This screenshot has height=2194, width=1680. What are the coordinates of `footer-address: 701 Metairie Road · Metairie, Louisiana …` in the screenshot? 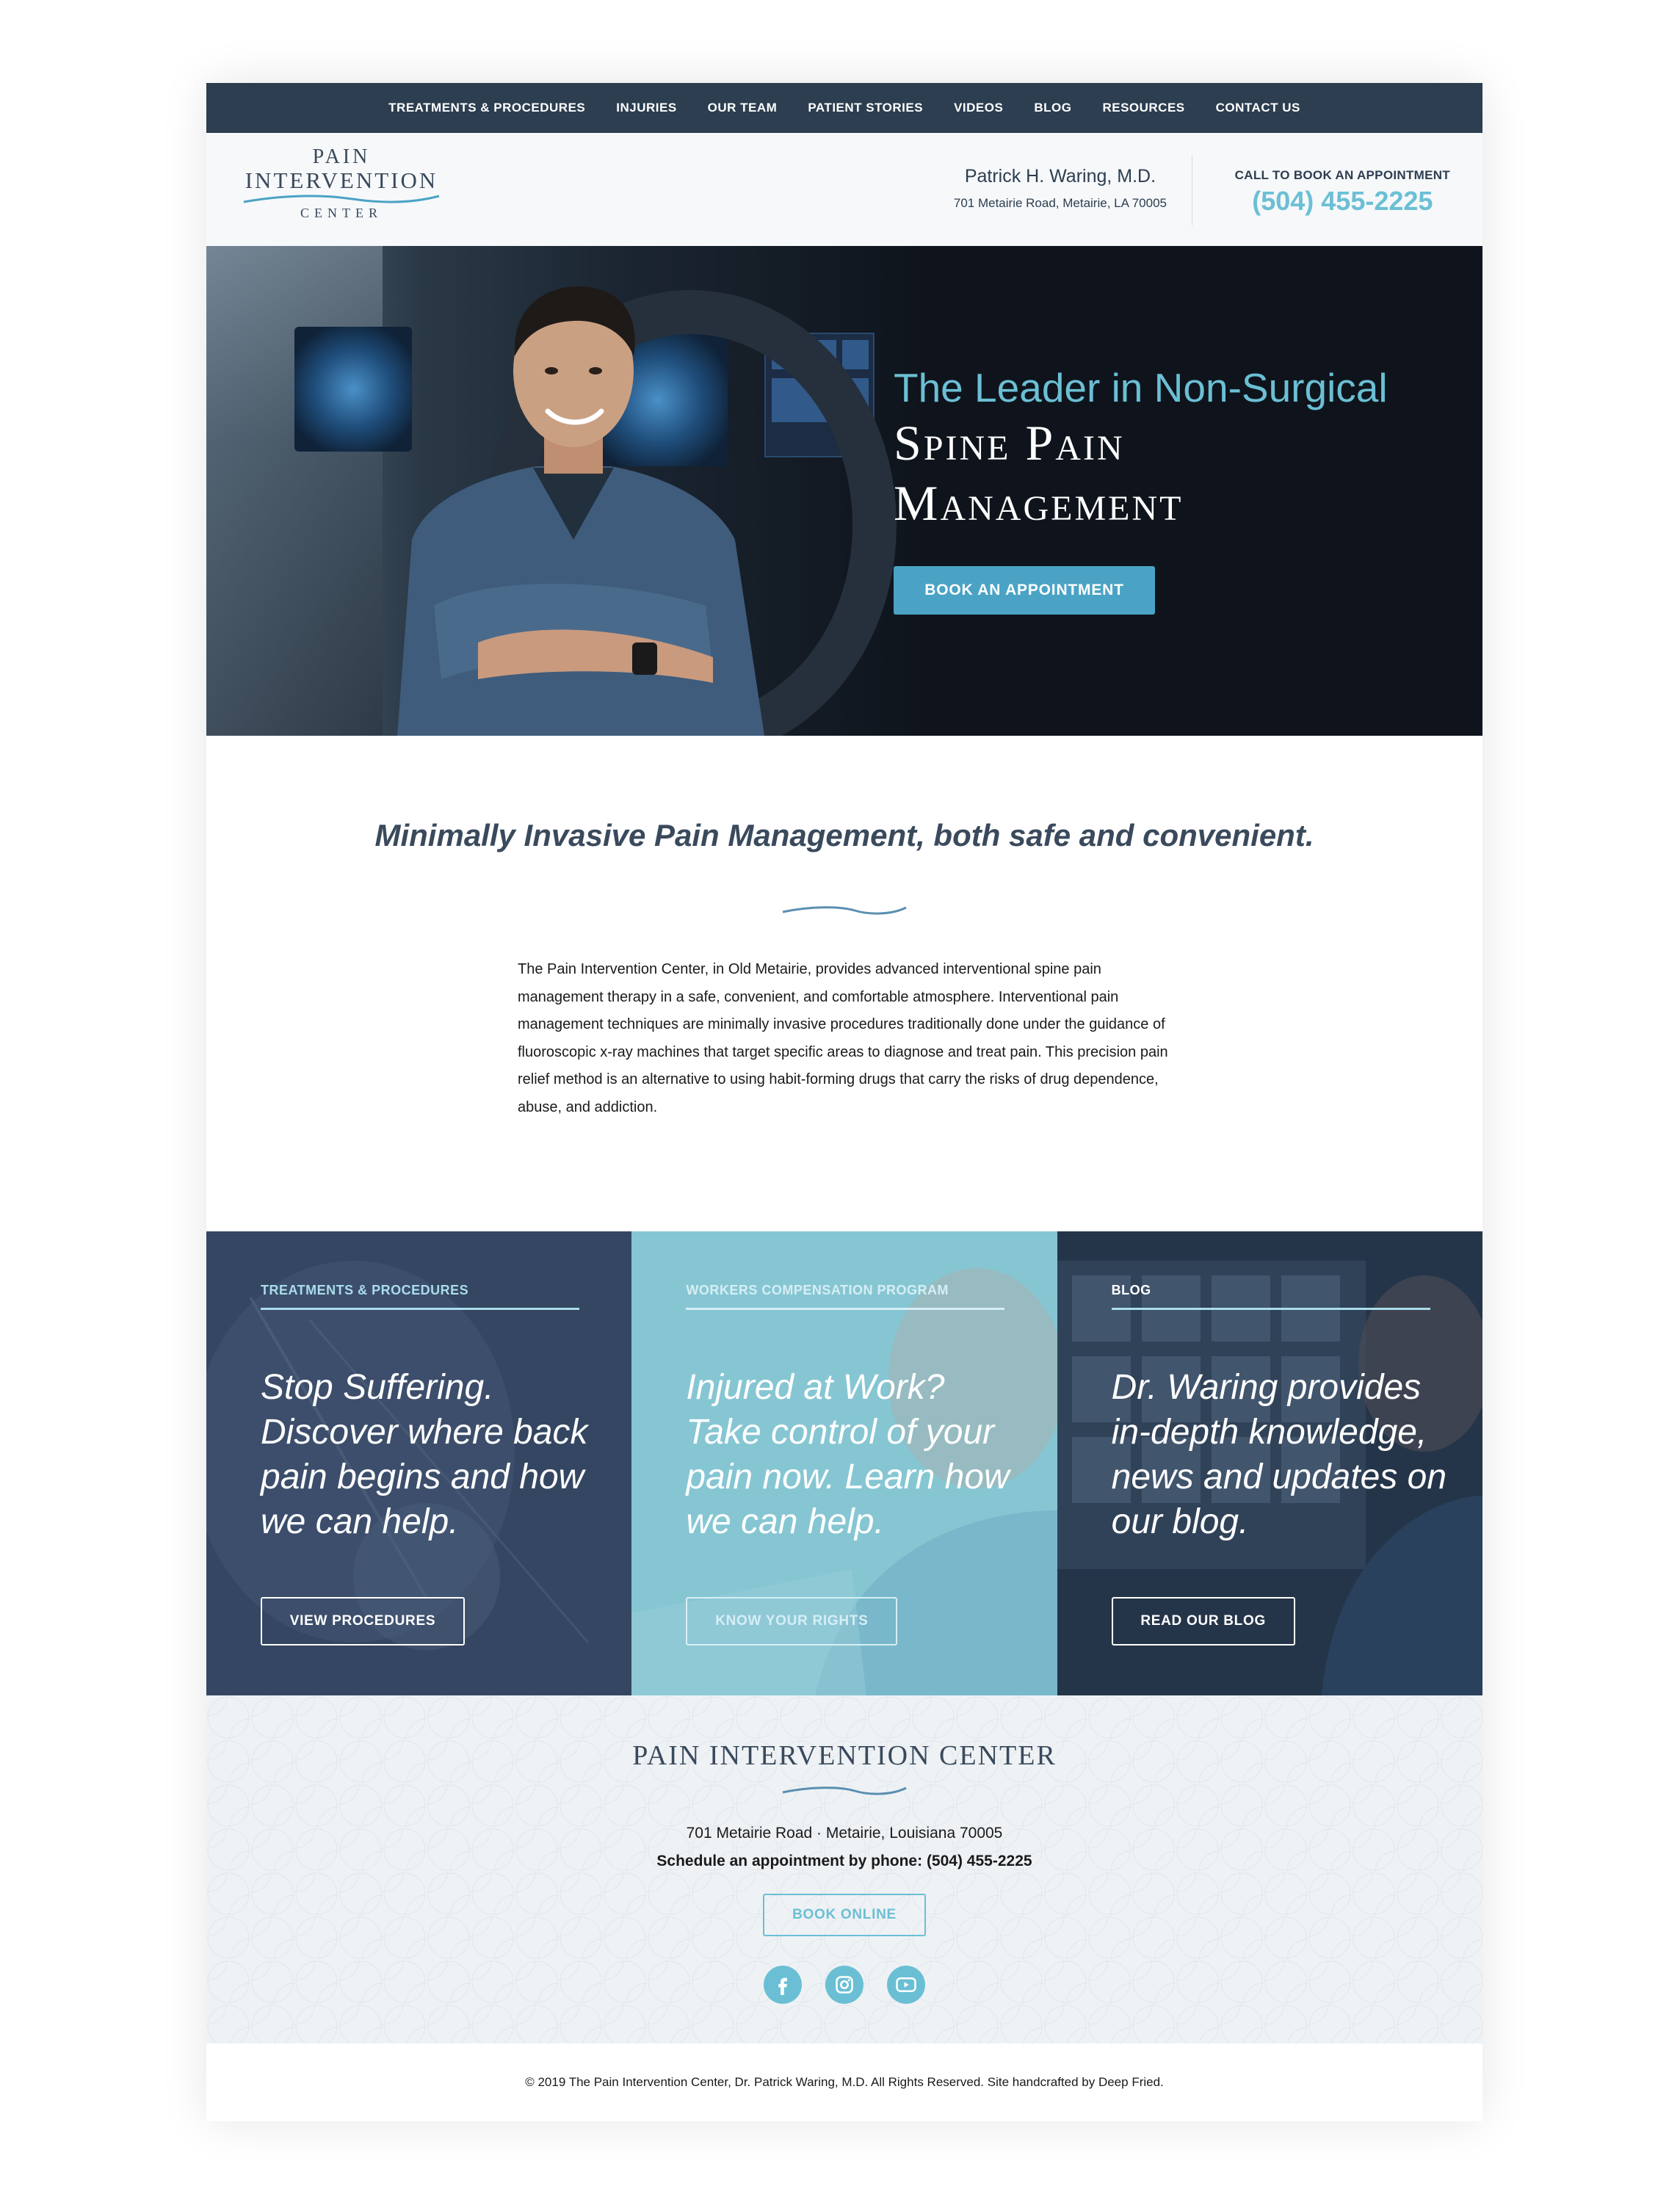 It's located at (844, 1834).